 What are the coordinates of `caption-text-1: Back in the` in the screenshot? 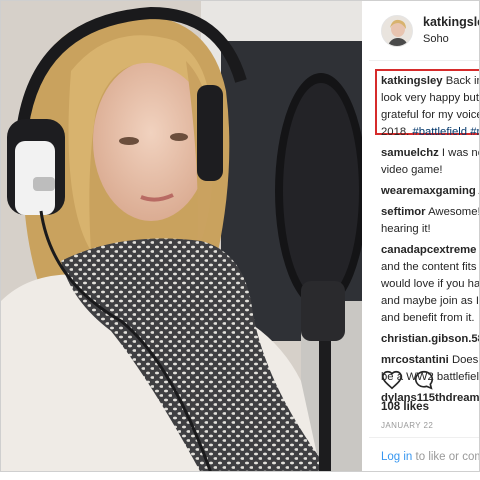 It's located at (462, 81).